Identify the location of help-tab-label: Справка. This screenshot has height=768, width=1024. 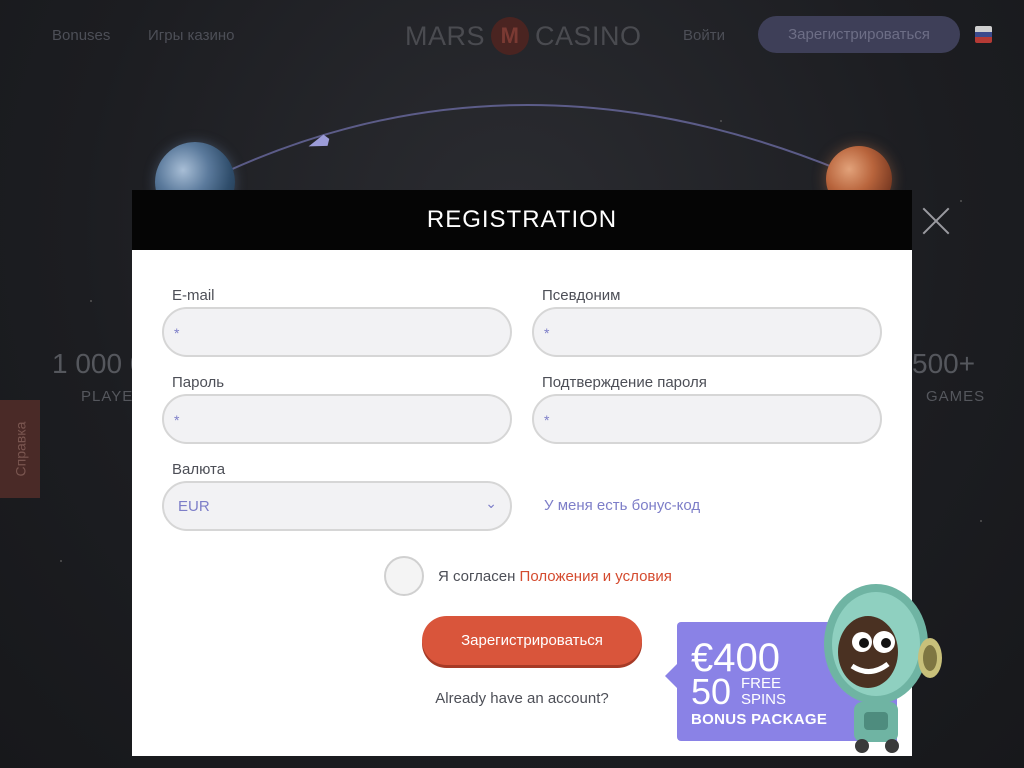
(20, 449).